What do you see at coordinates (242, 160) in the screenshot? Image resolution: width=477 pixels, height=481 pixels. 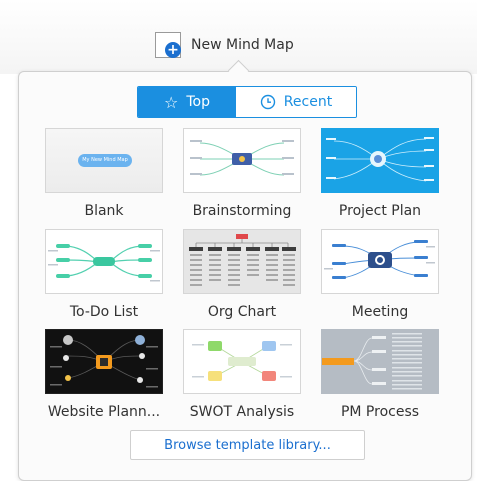 I see `brainstorming-thumbnail` at bounding box center [242, 160].